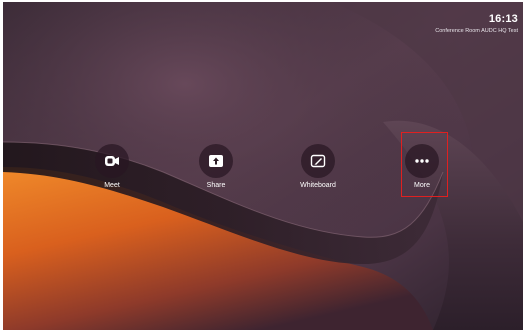 The width and height of the screenshot is (526, 334). I want to click on share-button: Share, so click(216, 170).